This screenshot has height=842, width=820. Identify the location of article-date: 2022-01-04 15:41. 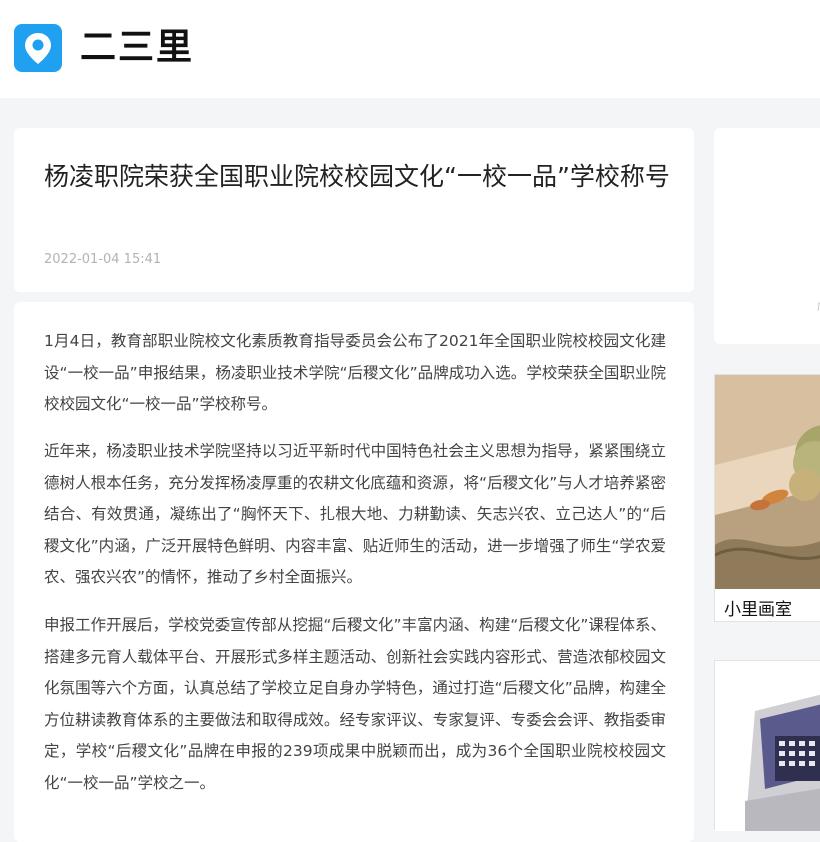
(103, 259).